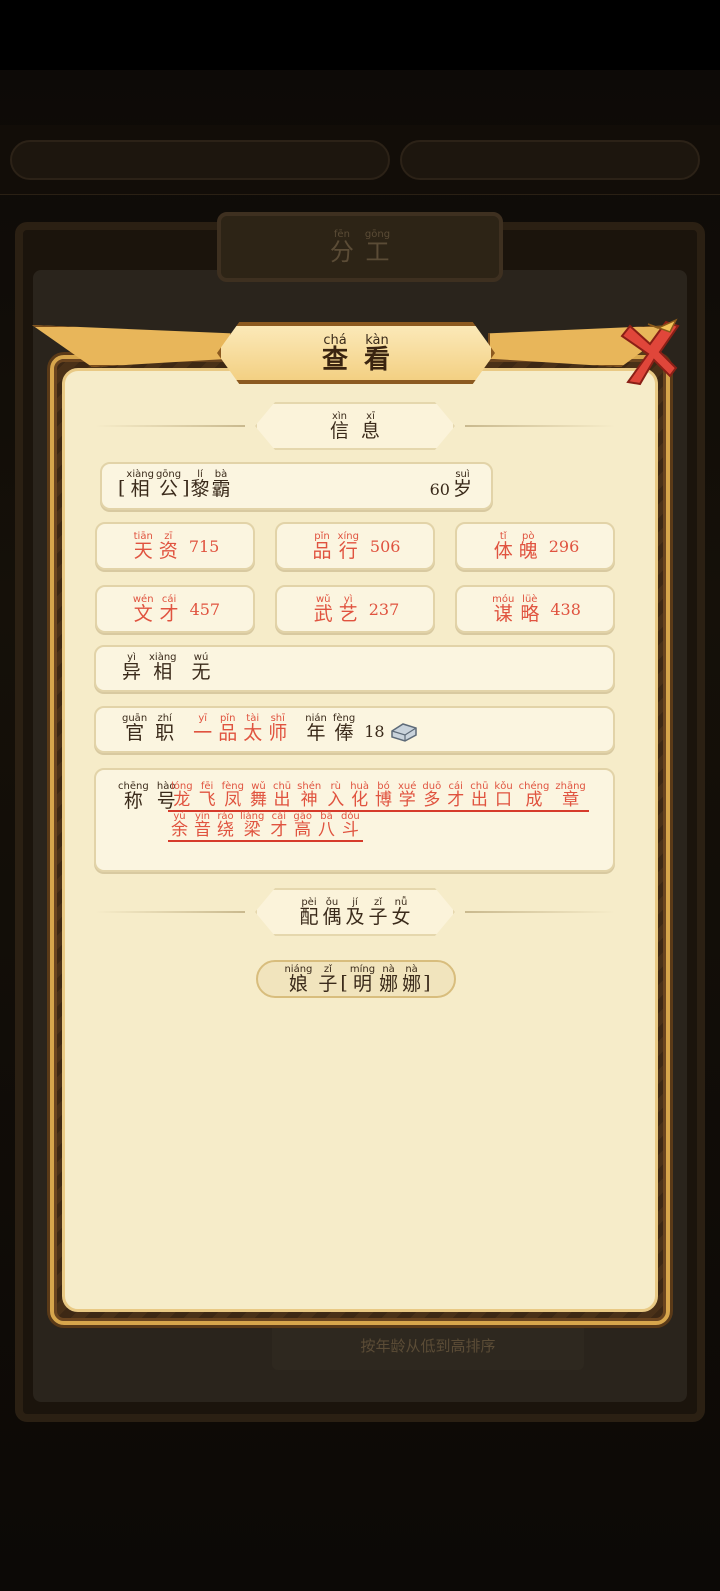  What do you see at coordinates (168, 484) in the screenshot?
I see `role-char-2: gōng 公` at bounding box center [168, 484].